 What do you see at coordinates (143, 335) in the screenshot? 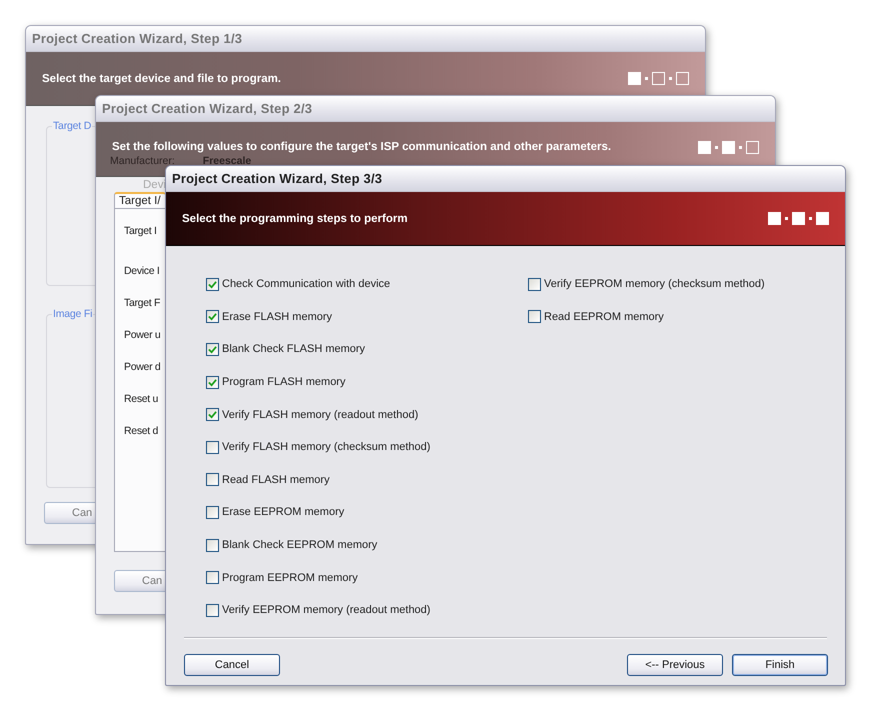
I see `field-label: Power u` at bounding box center [143, 335].